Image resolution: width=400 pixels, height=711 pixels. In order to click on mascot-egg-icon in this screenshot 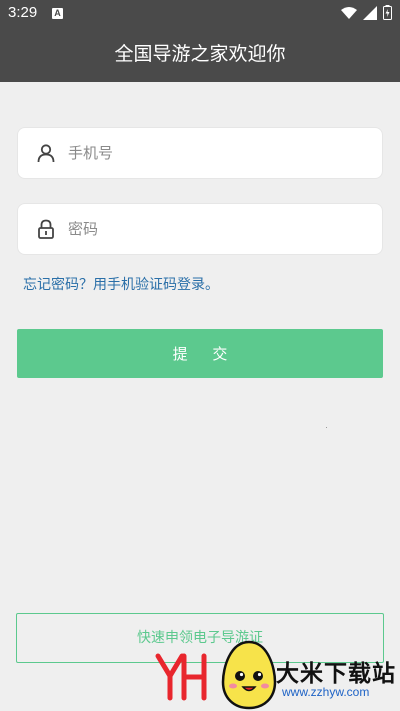, I will do `click(249, 675)`.